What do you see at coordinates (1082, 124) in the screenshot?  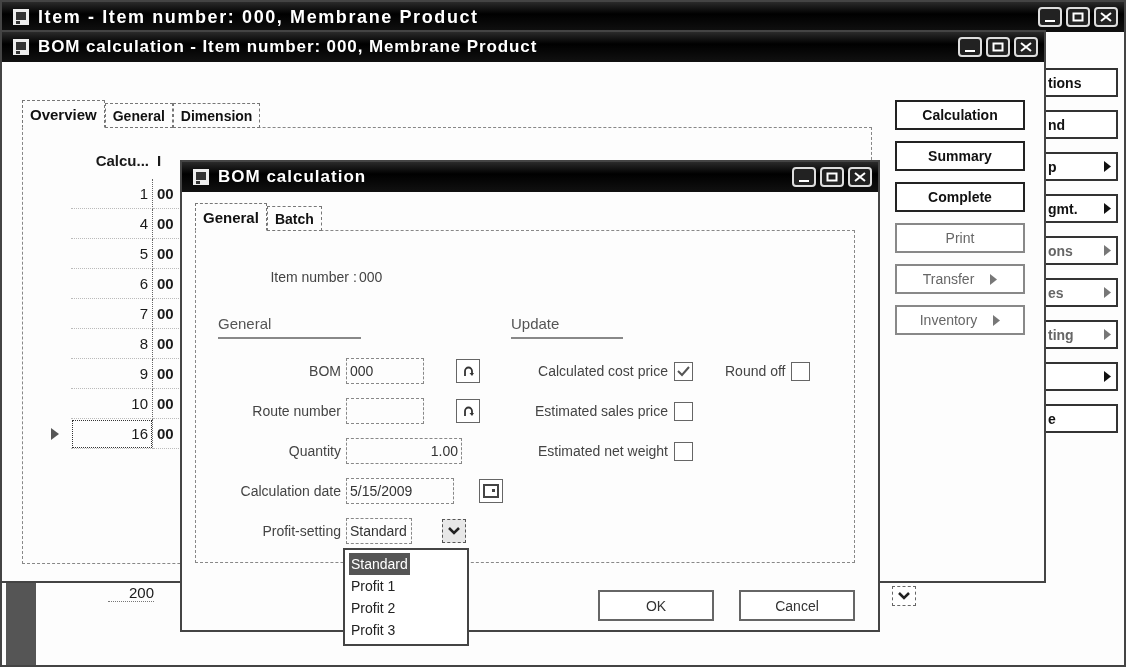 I see `action-button: nd` at bounding box center [1082, 124].